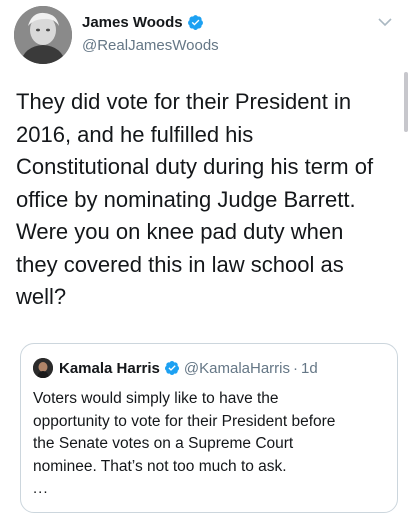 Image resolution: width=410 pixels, height=513 pixels. Describe the element at coordinates (406, 102) in the screenshot. I see `scrollbar` at that location.